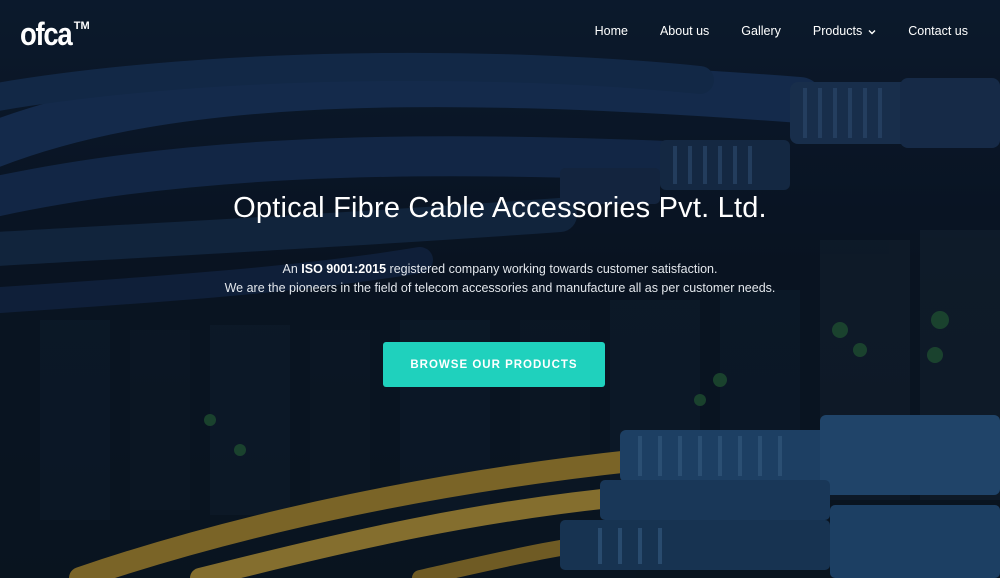 The image size is (1000, 578). What do you see at coordinates (872, 31) in the screenshot?
I see `chevron-down-icon` at bounding box center [872, 31].